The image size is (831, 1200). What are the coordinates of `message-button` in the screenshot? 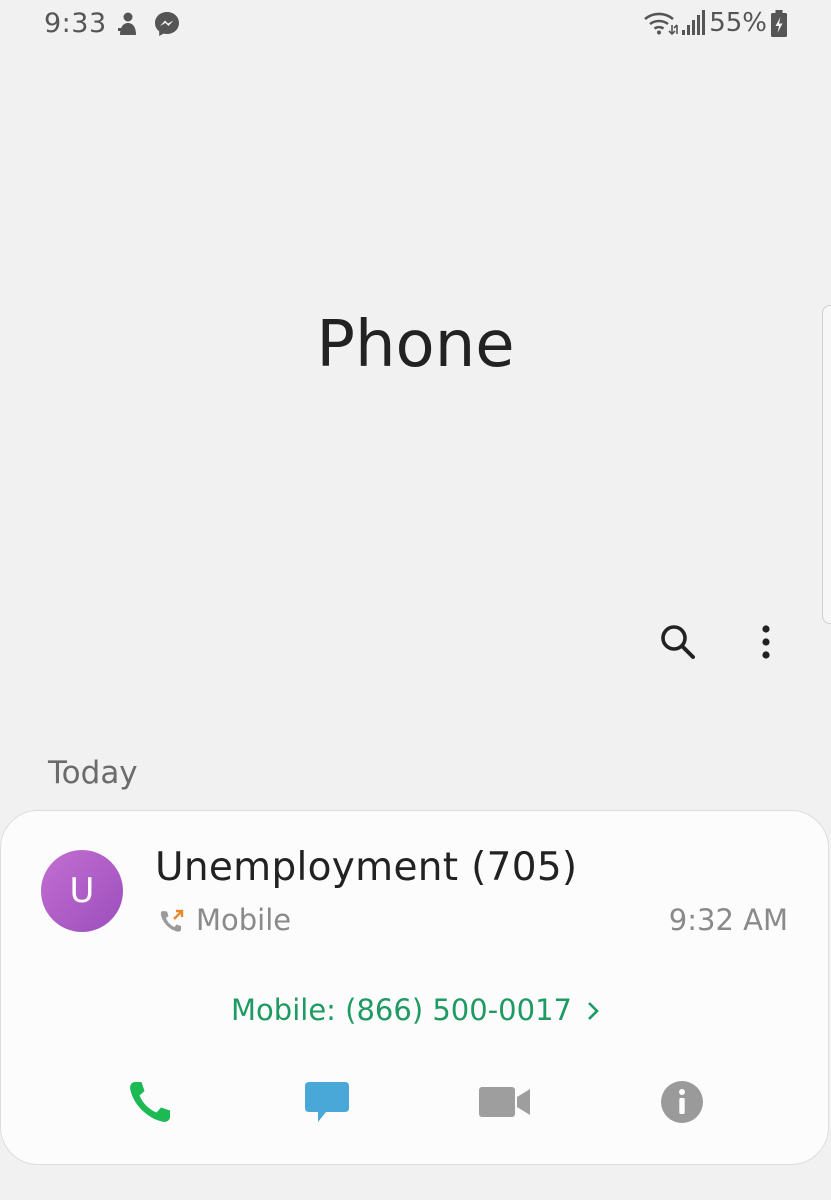 It's located at (327, 1104).